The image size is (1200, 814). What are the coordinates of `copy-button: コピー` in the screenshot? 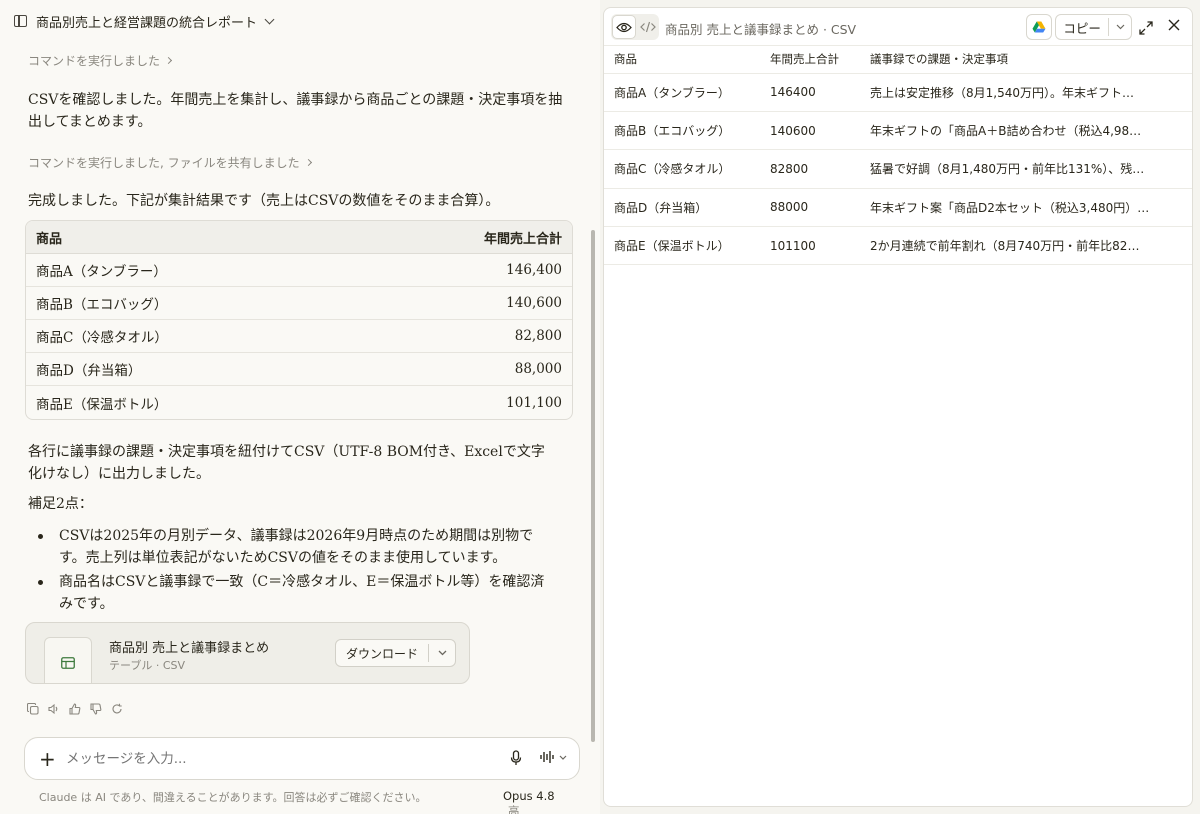 It's located at (1082, 27).